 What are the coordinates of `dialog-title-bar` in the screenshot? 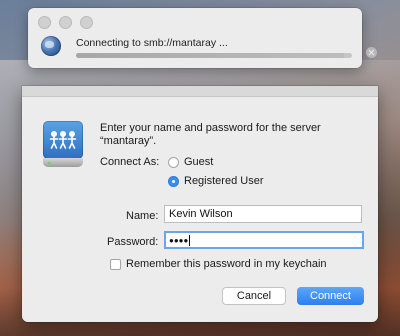 It's located at (200, 91).